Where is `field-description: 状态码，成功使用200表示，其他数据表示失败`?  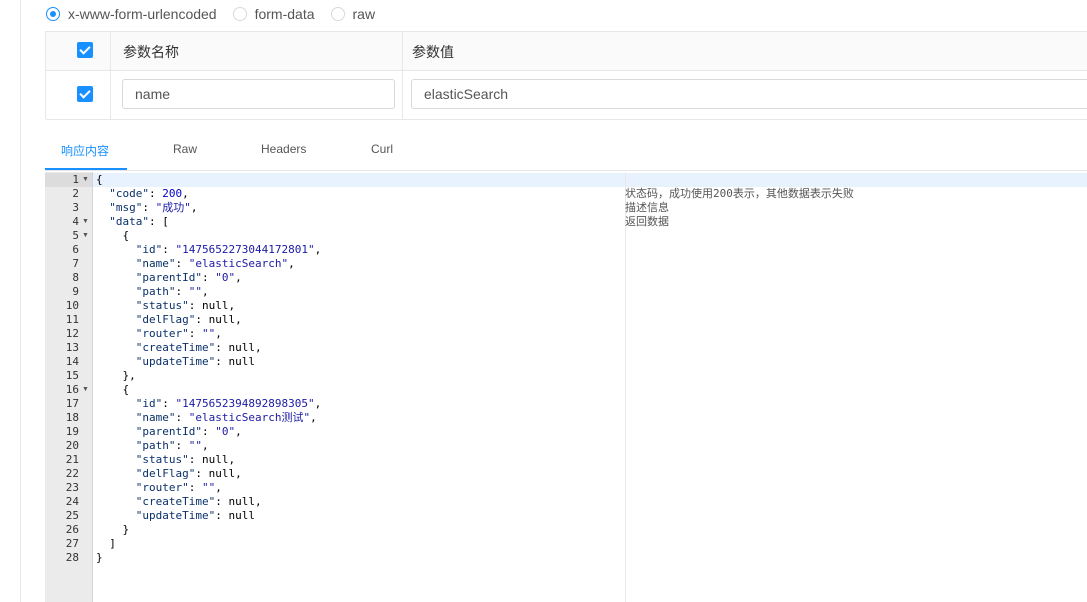 field-description: 状态码，成功使用200表示，其他数据表示失败 is located at coordinates (739, 193).